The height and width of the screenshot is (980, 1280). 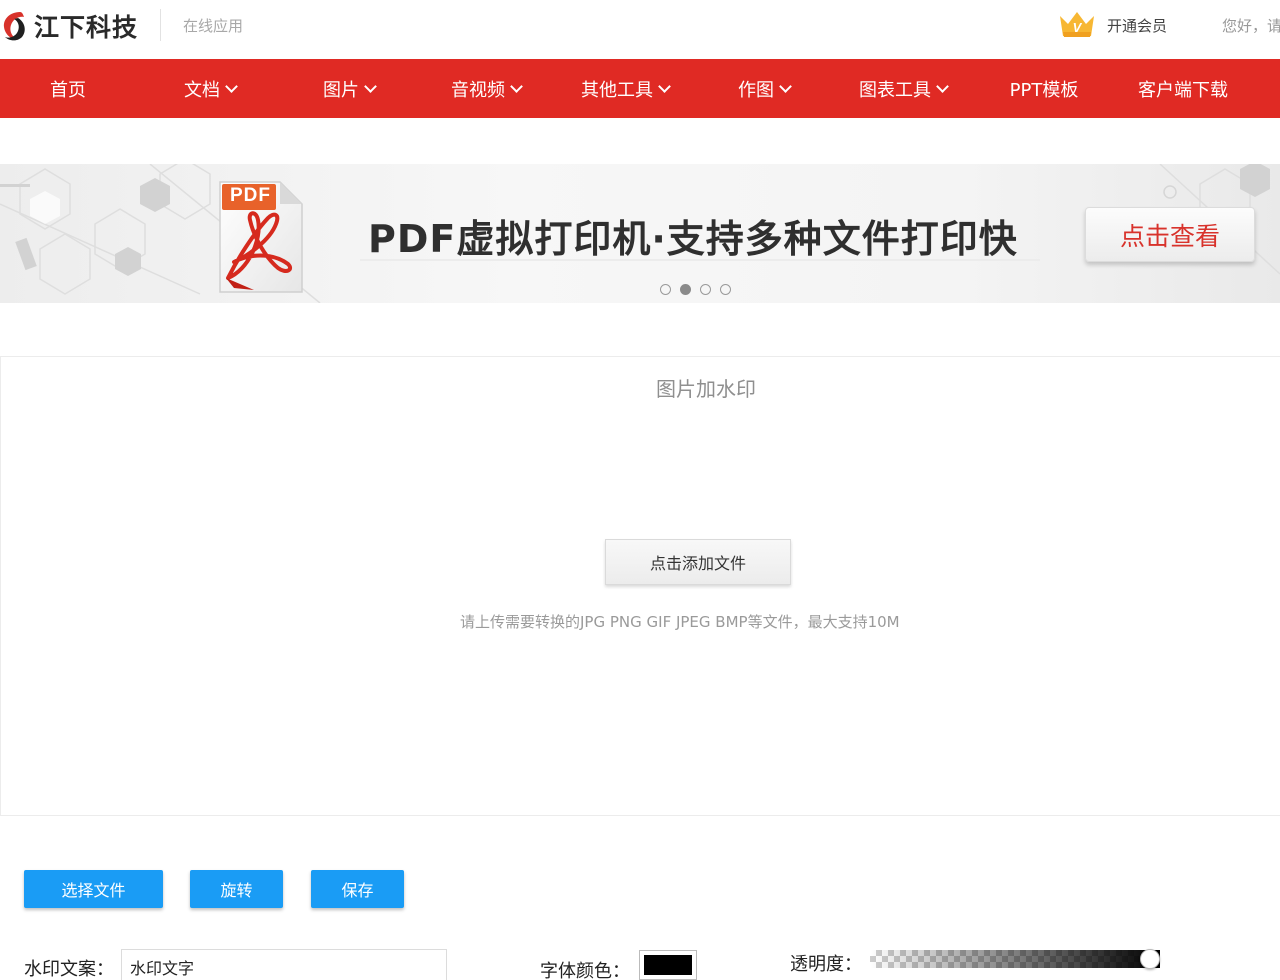 I want to click on nav-item-images: 图片, so click(x=349, y=88).